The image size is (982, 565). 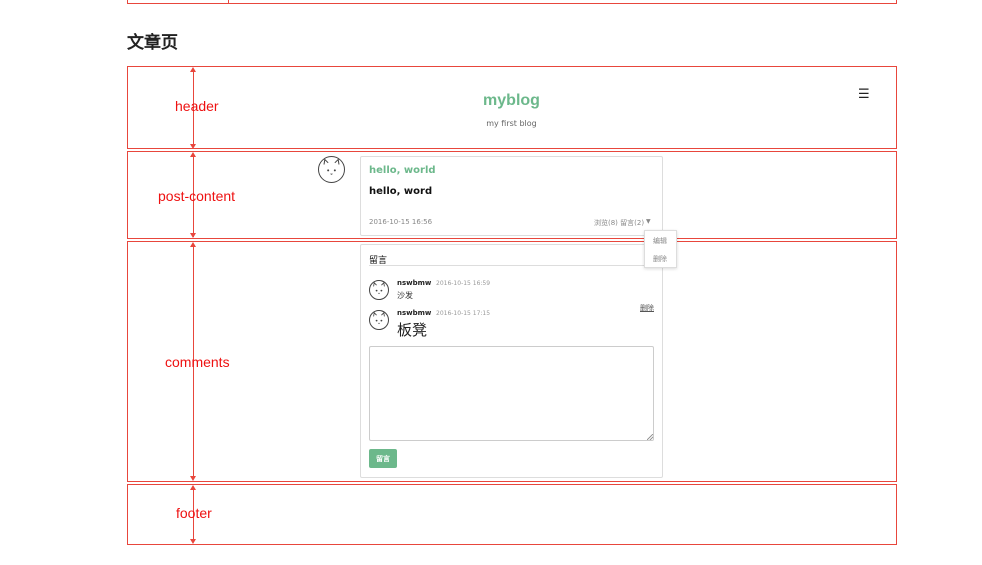 I want to click on post-actions-dropdown: 编辑 删除, so click(x=660, y=249).